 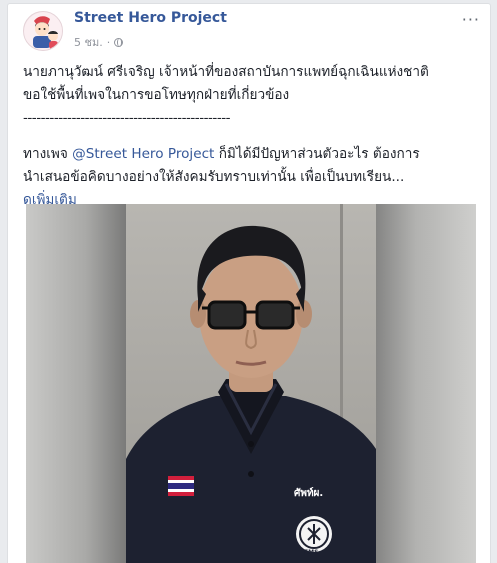 I want to click on thai-flag-icon, so click(x=181, y=486).